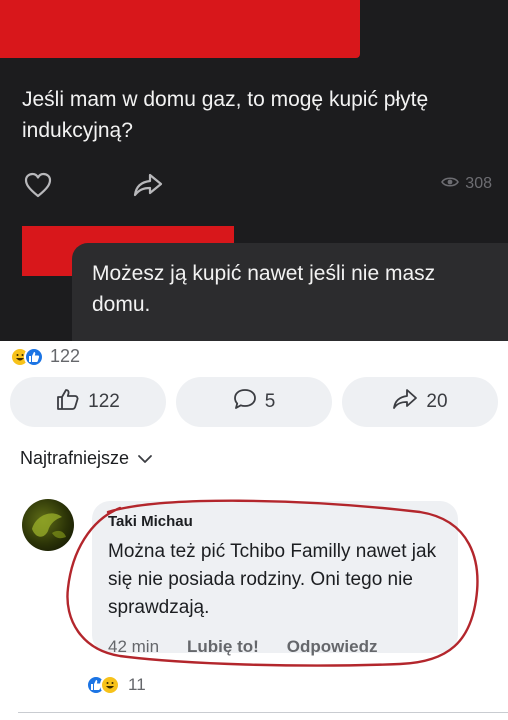 This screenshot has width=508, height=720. What do you see at coordinates (34, 356) in the screenshot?
I see `like-reaction-icon` at bounding box center [34, 356].